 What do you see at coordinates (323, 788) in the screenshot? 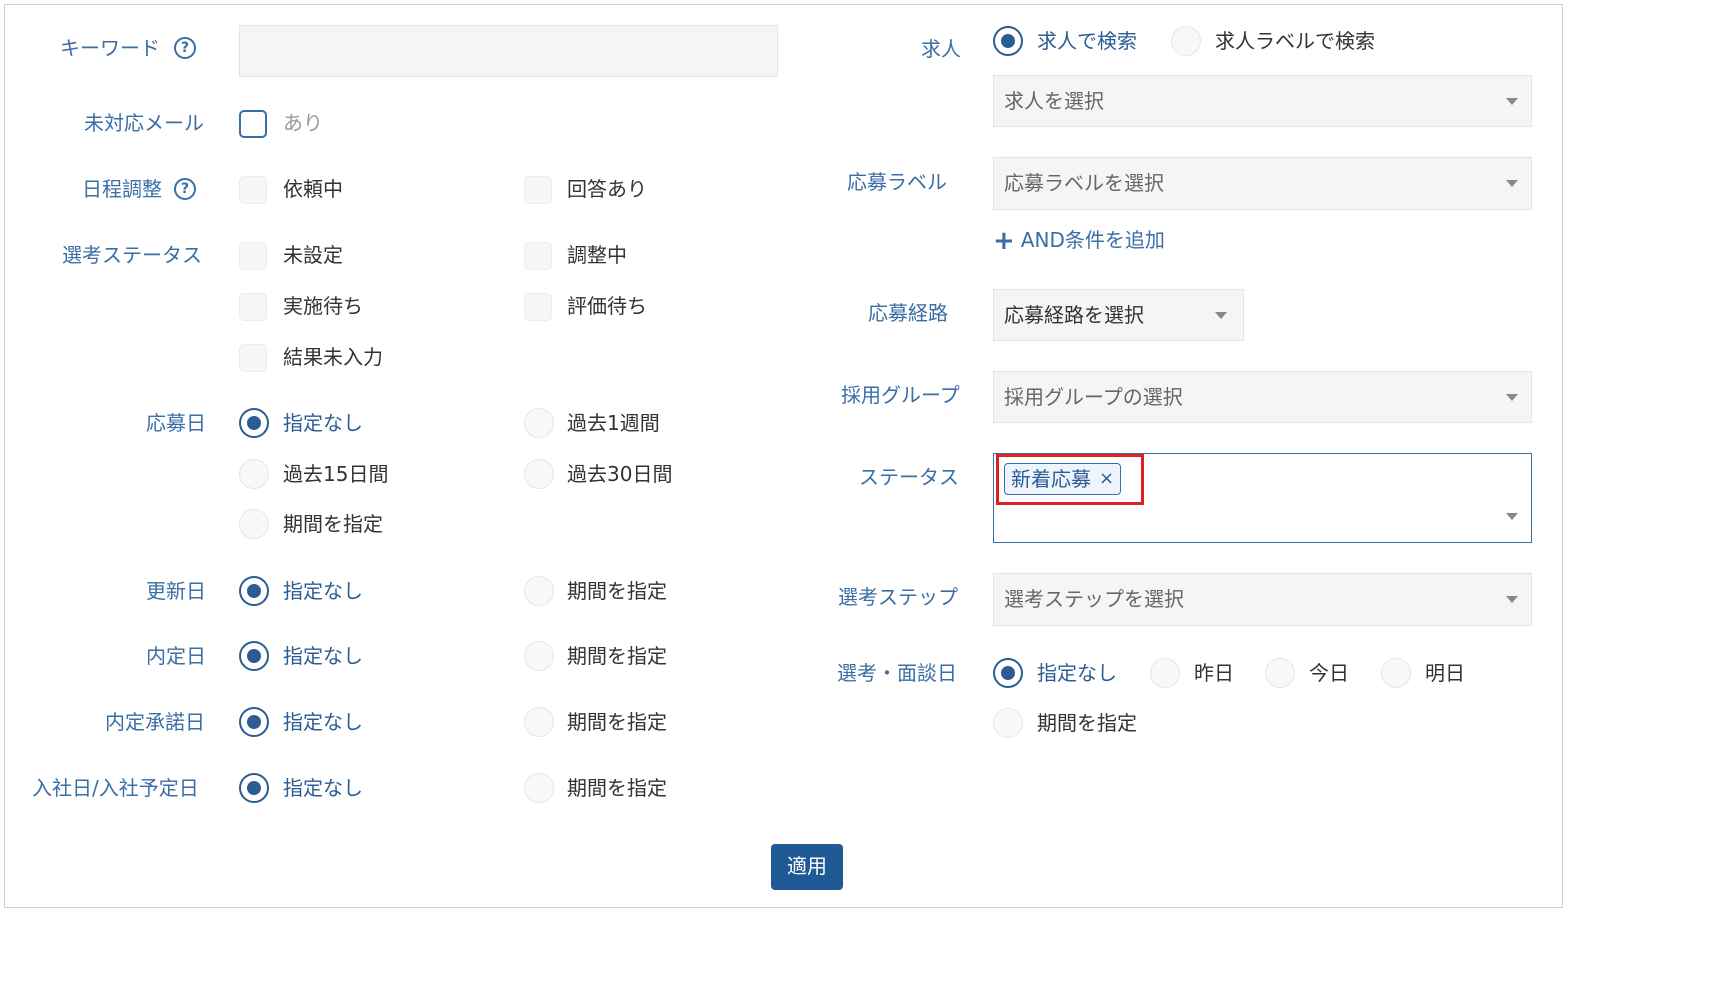
I see `join-date-none-label: 指定なし` at bounding box center [323, 788].